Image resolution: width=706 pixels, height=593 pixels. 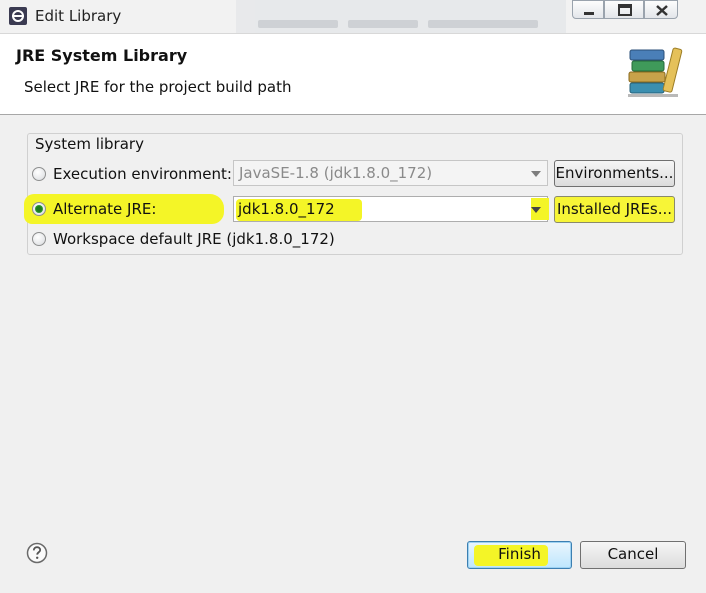 What do you see at coordinates (656, 72) in the screenshot?
I see `library-books-icon` at bounding box center [656, 72].